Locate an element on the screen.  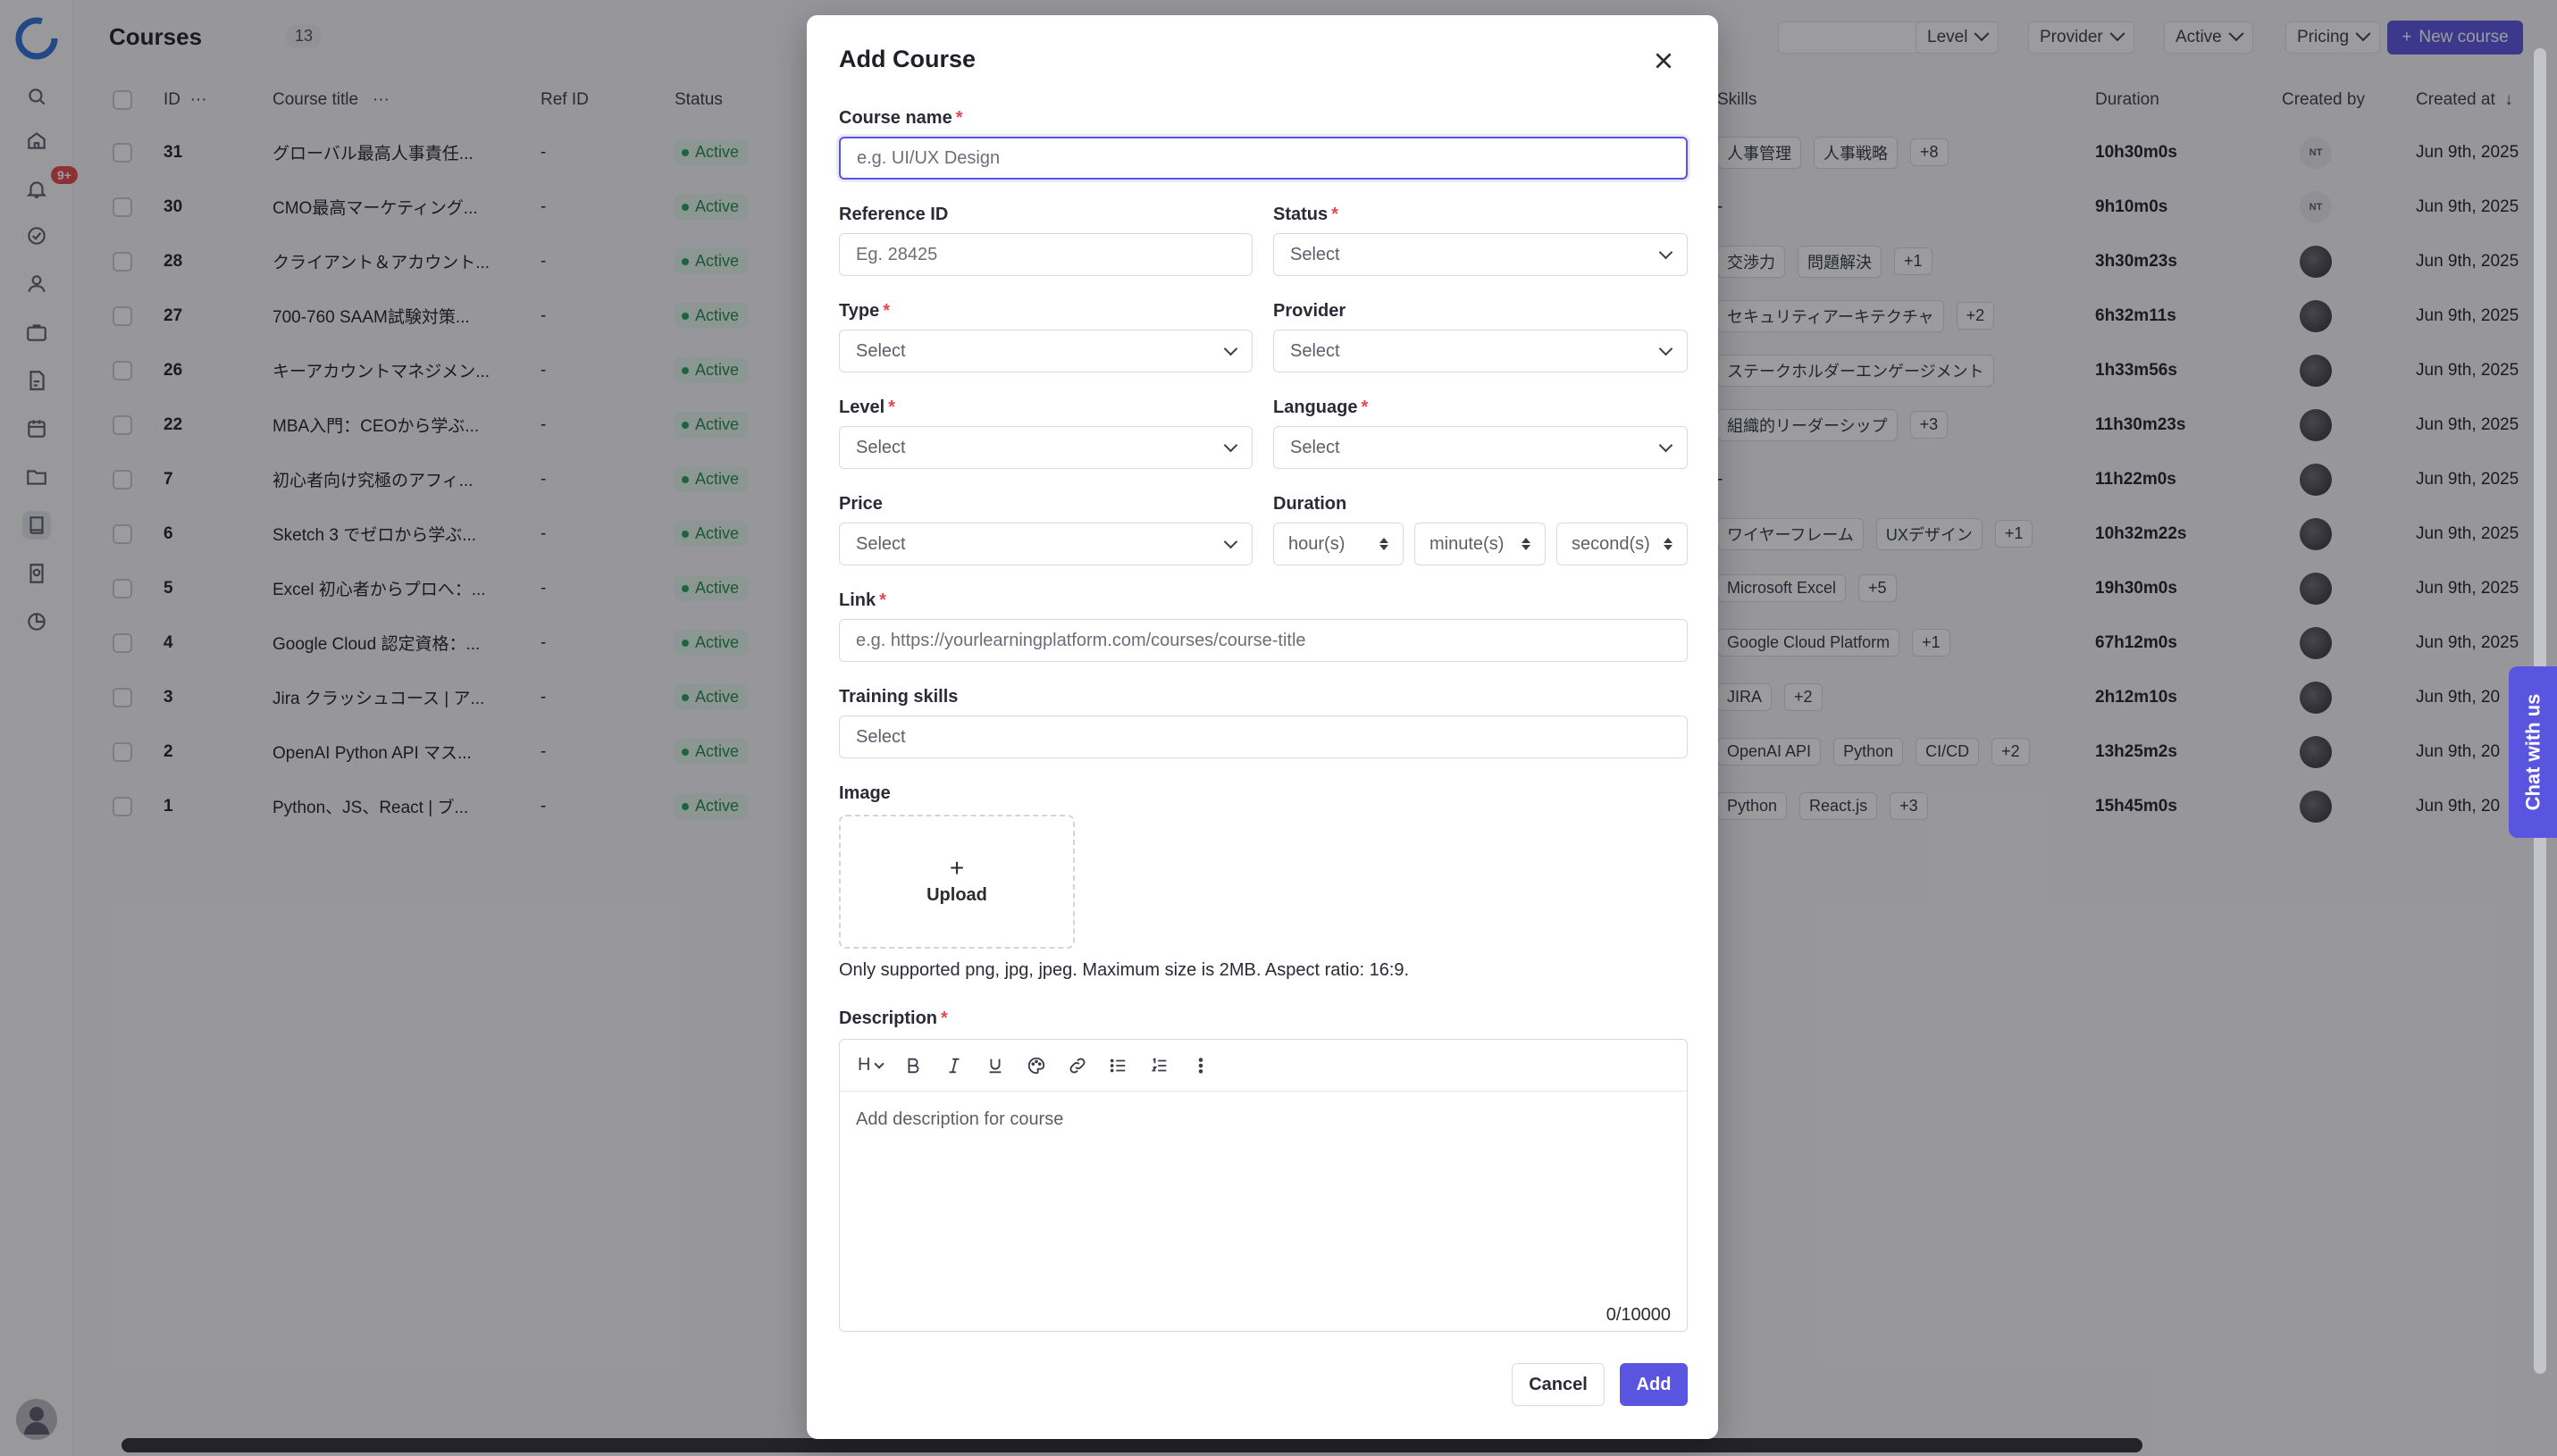
reference-id-field is located at coordinates (1046, 254).